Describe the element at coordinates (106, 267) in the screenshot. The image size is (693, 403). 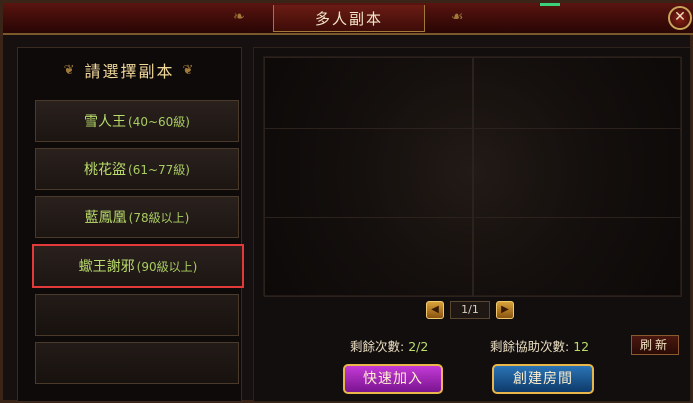
I see `instance-name: 蠍王謝邪` at that location.